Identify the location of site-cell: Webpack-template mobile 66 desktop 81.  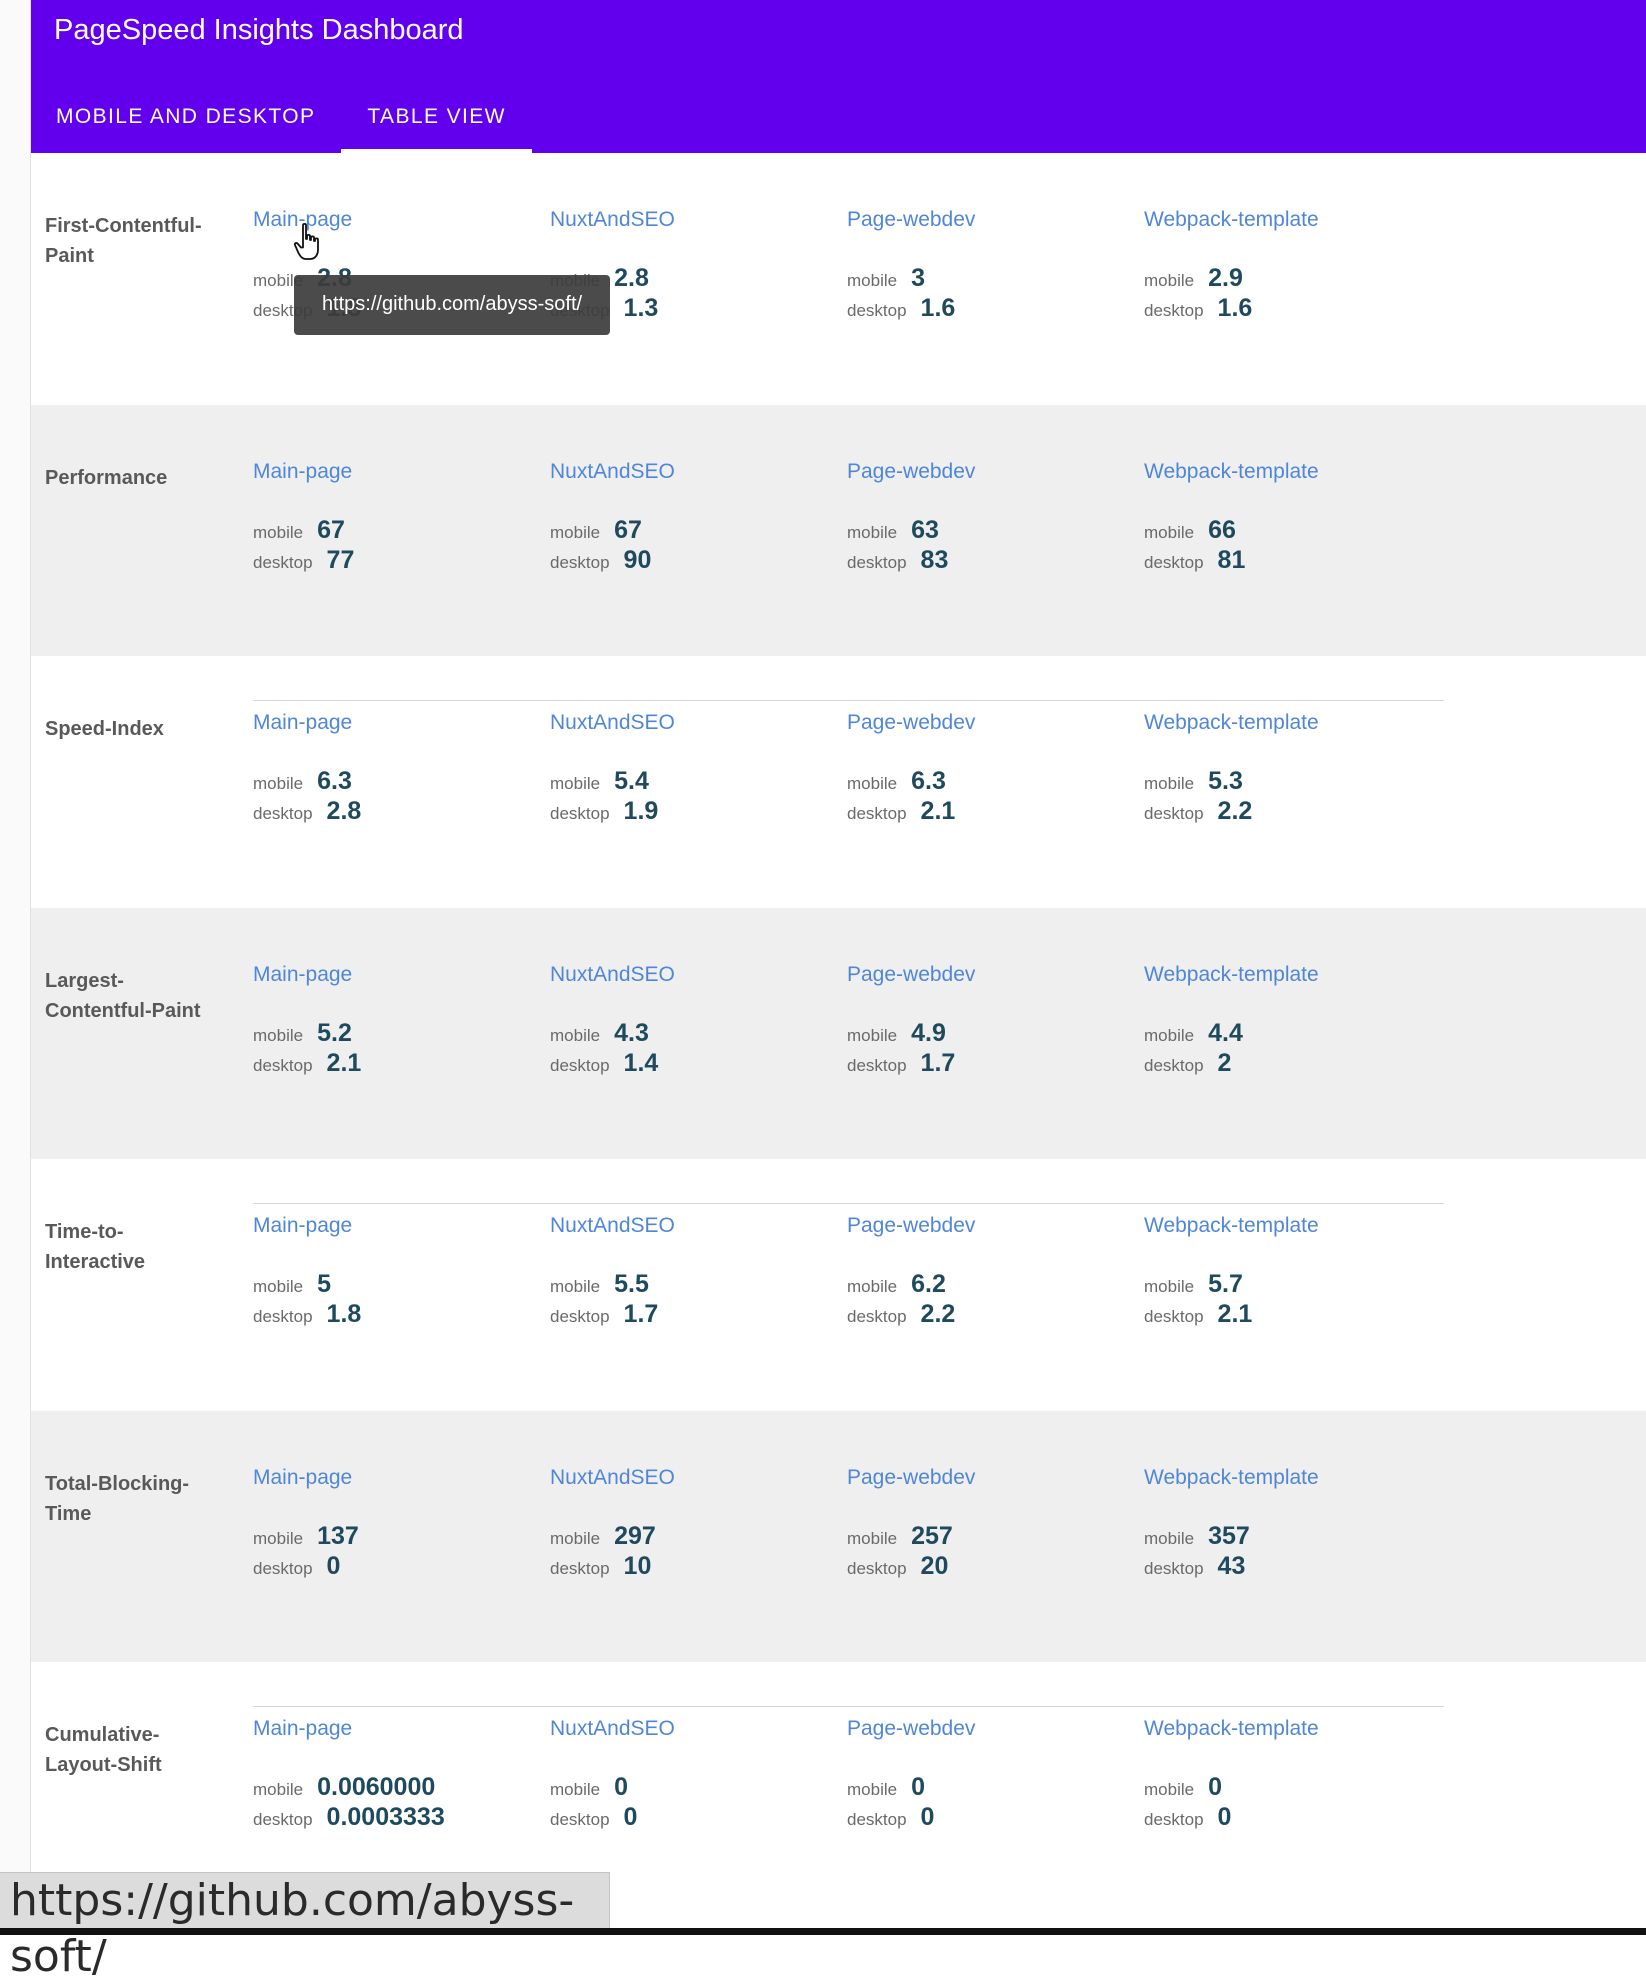
(1289, 518).